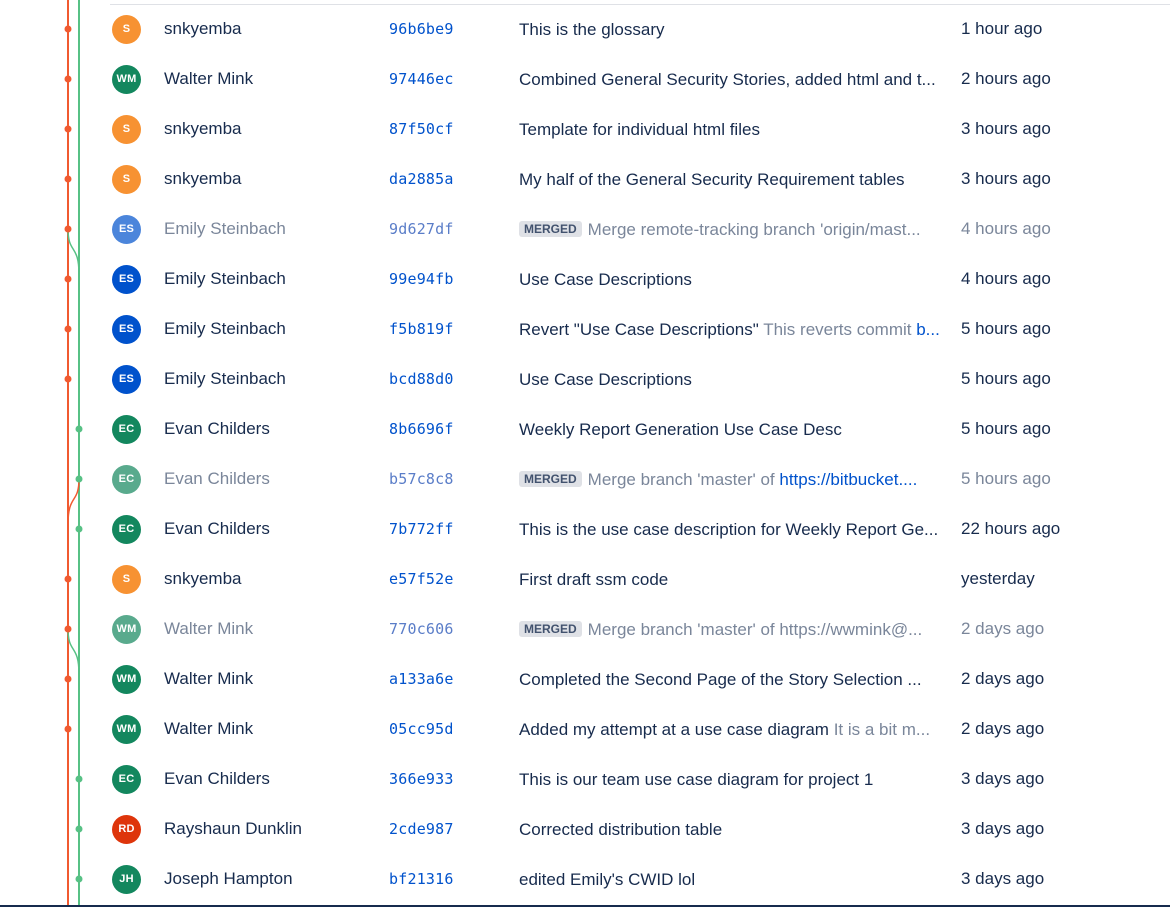 This screenshot has height=907, width=1170. I want to click on commit-hash-link: 770c606, so click(421, 629).